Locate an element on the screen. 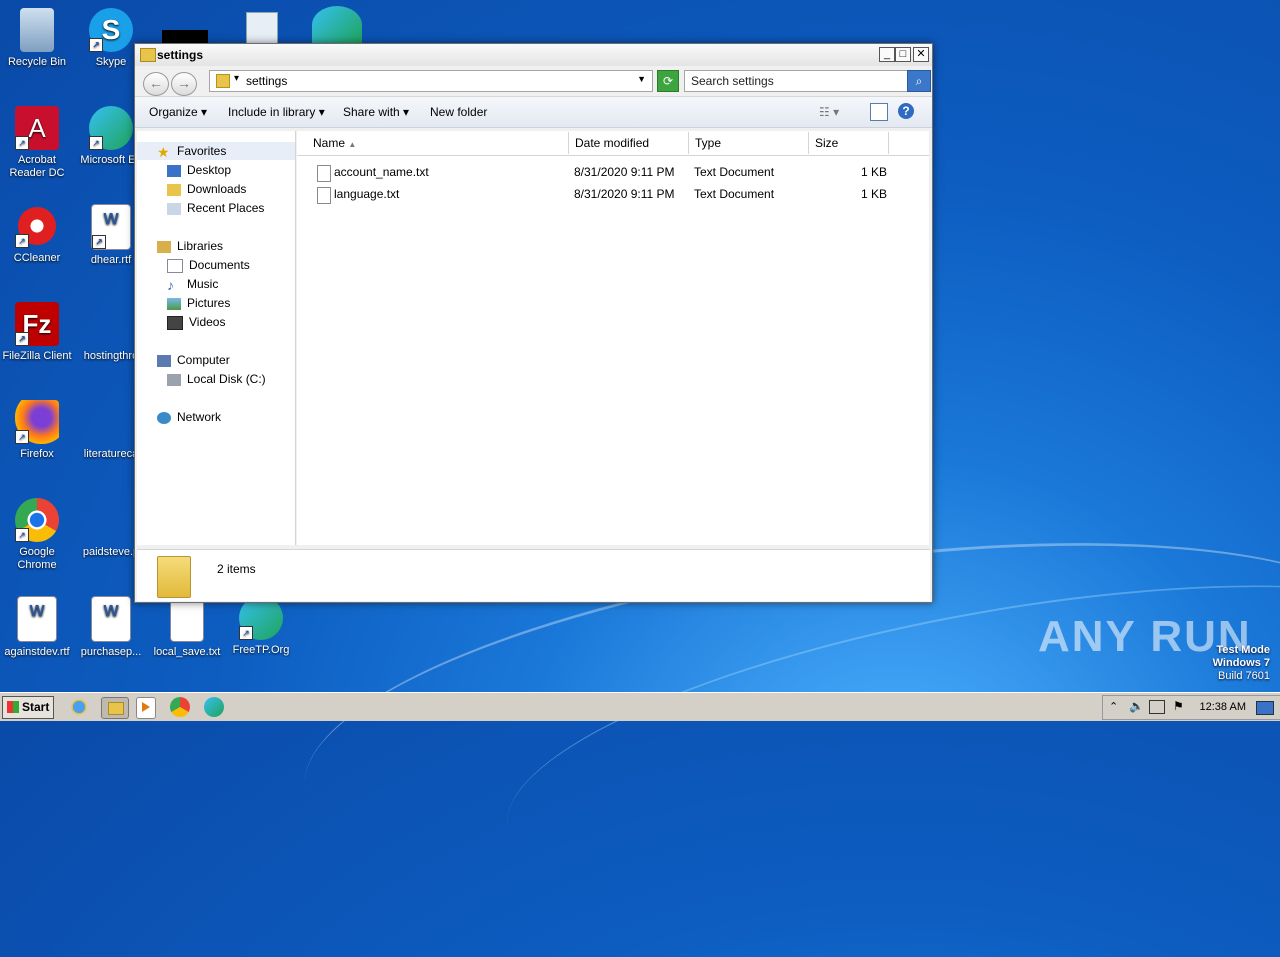  minimize-button: _ is located at coordinates (887, 54).